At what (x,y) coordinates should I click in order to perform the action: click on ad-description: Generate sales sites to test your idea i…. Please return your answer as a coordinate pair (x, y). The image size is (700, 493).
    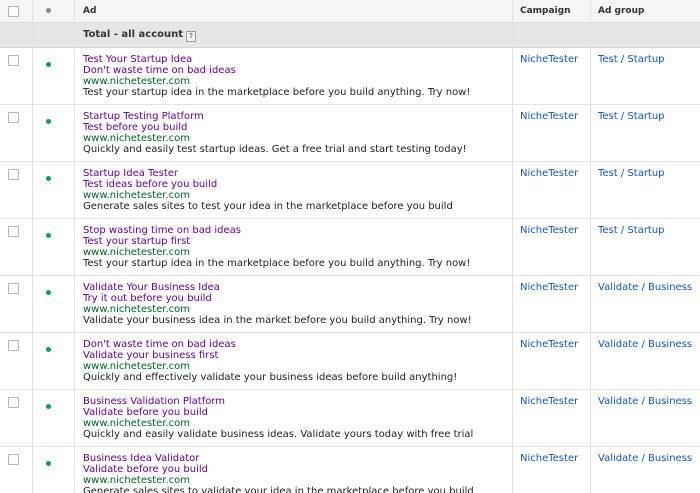
    Looking at the image, I should click on (268, 206).